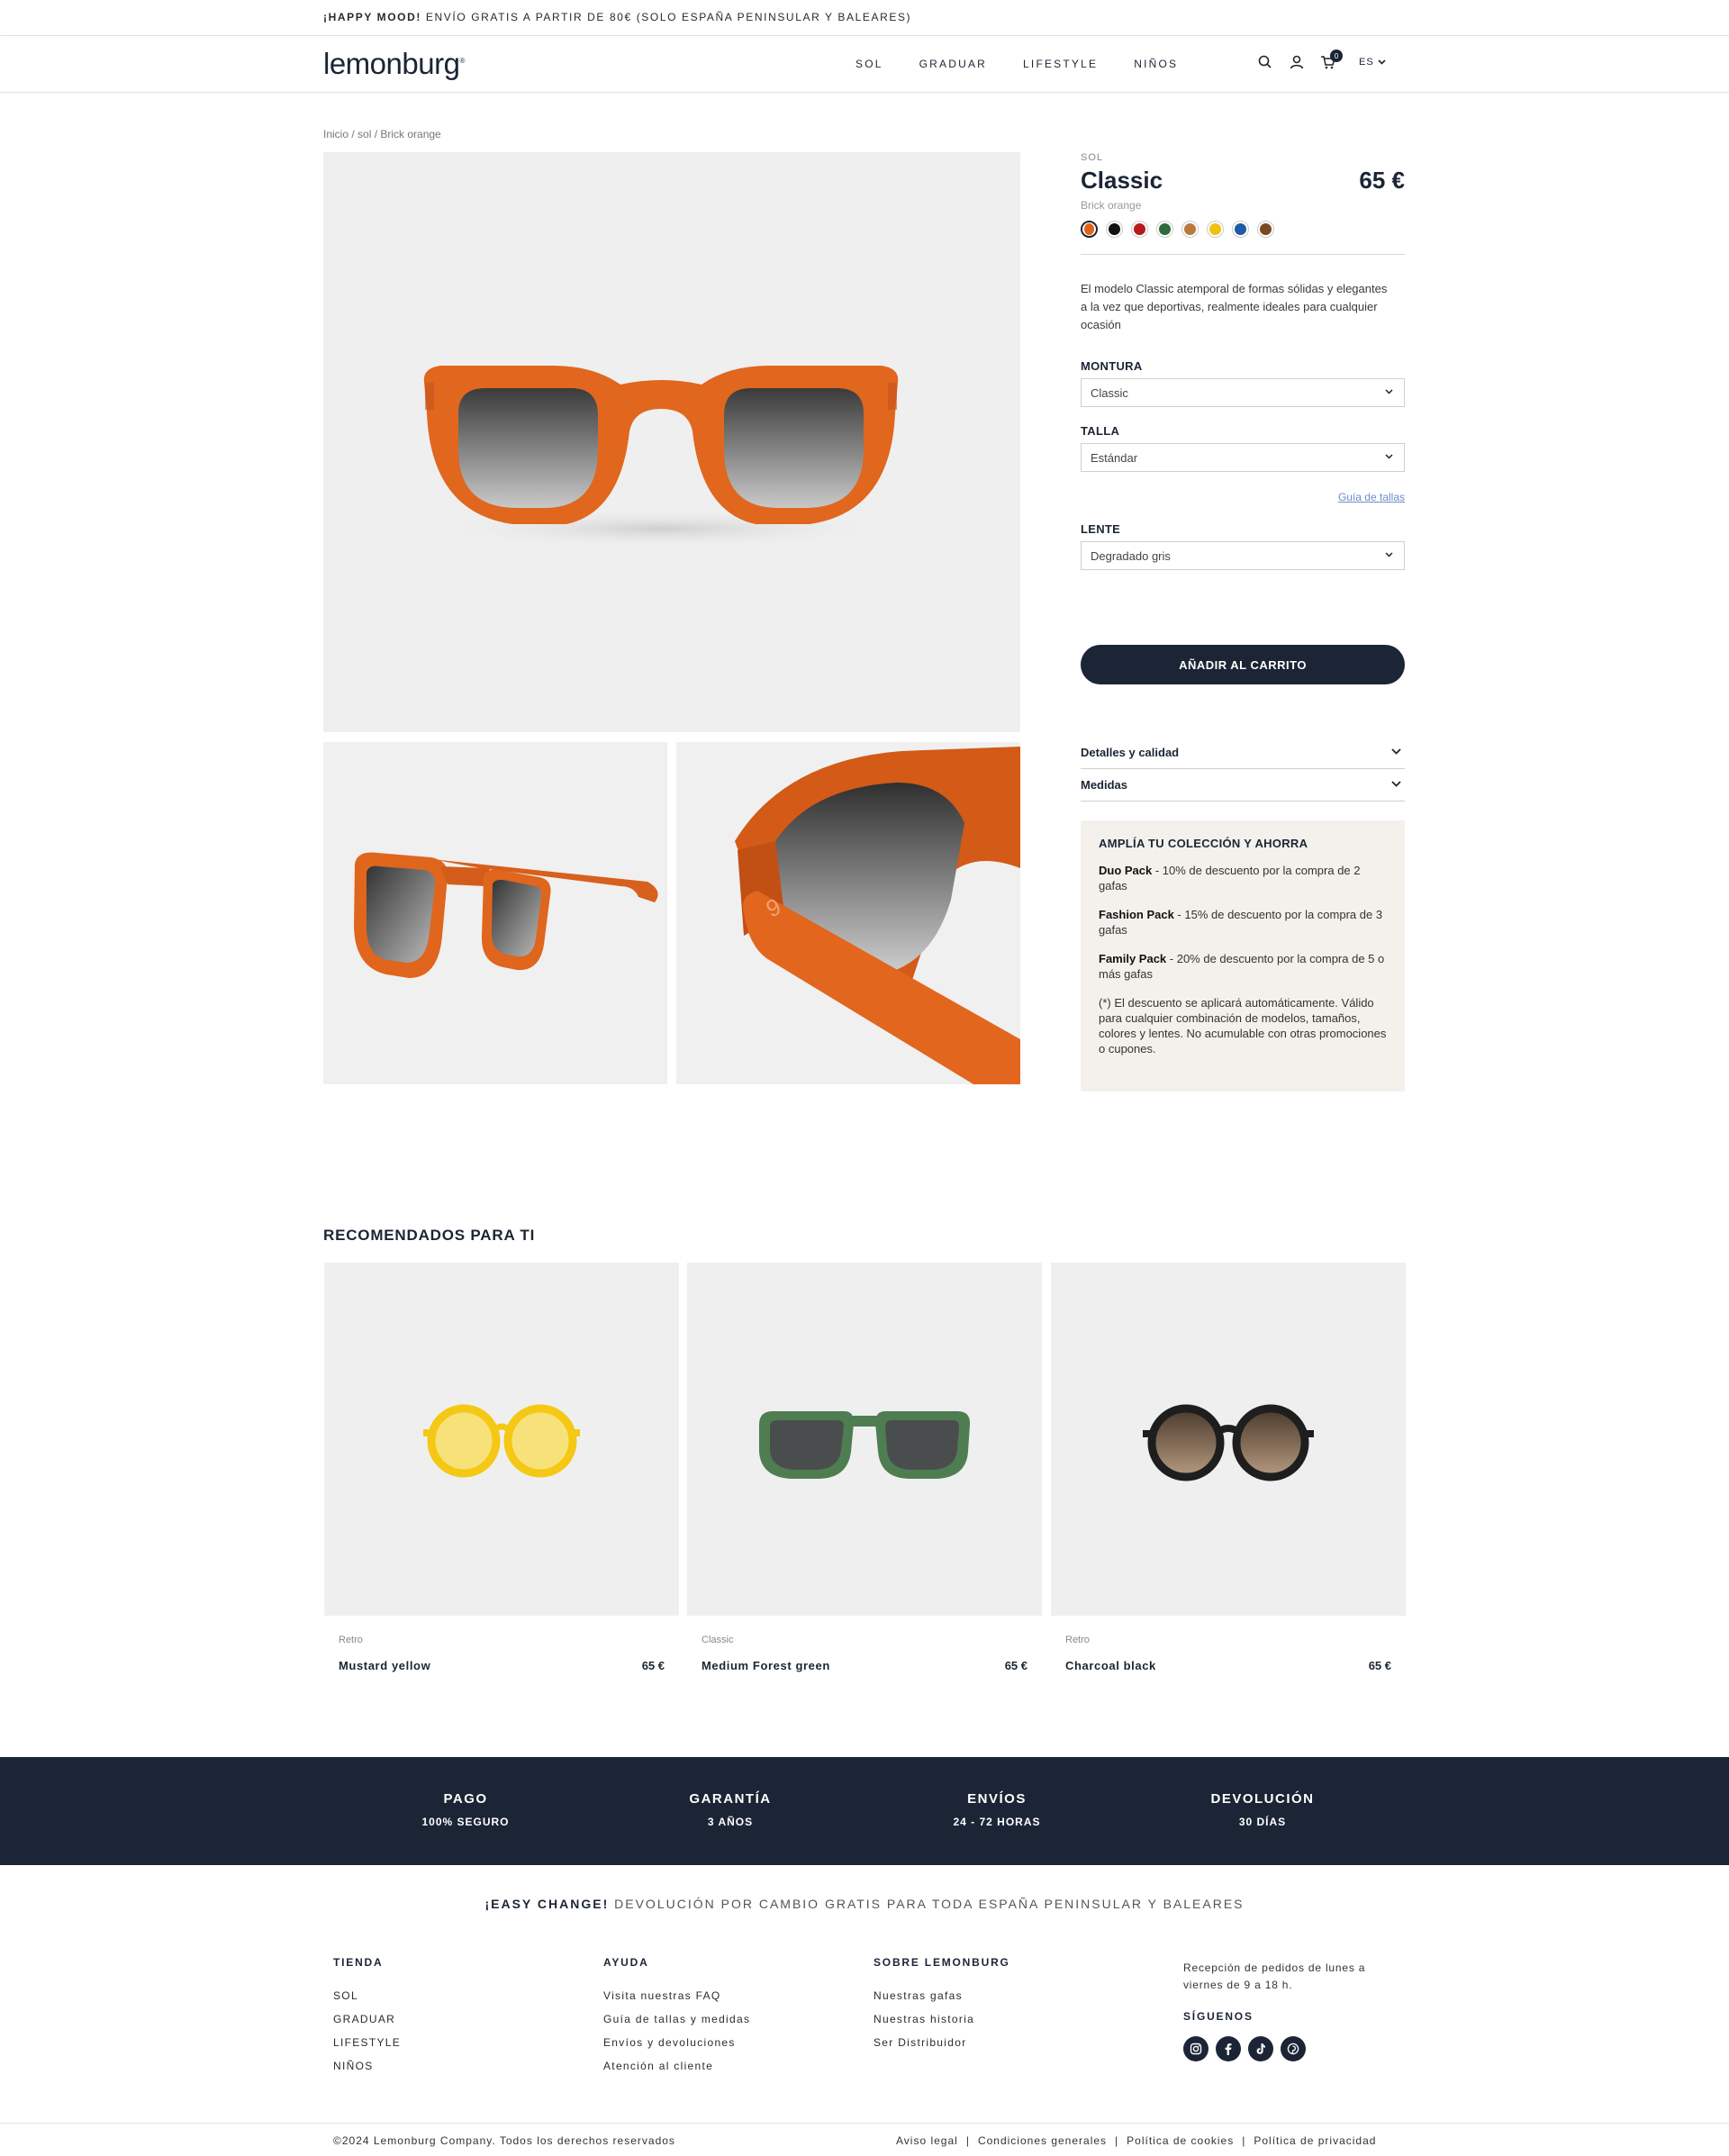  Describe the element at coordinates (495, 913) in the screenshot. I see `product-image-side` at that location.